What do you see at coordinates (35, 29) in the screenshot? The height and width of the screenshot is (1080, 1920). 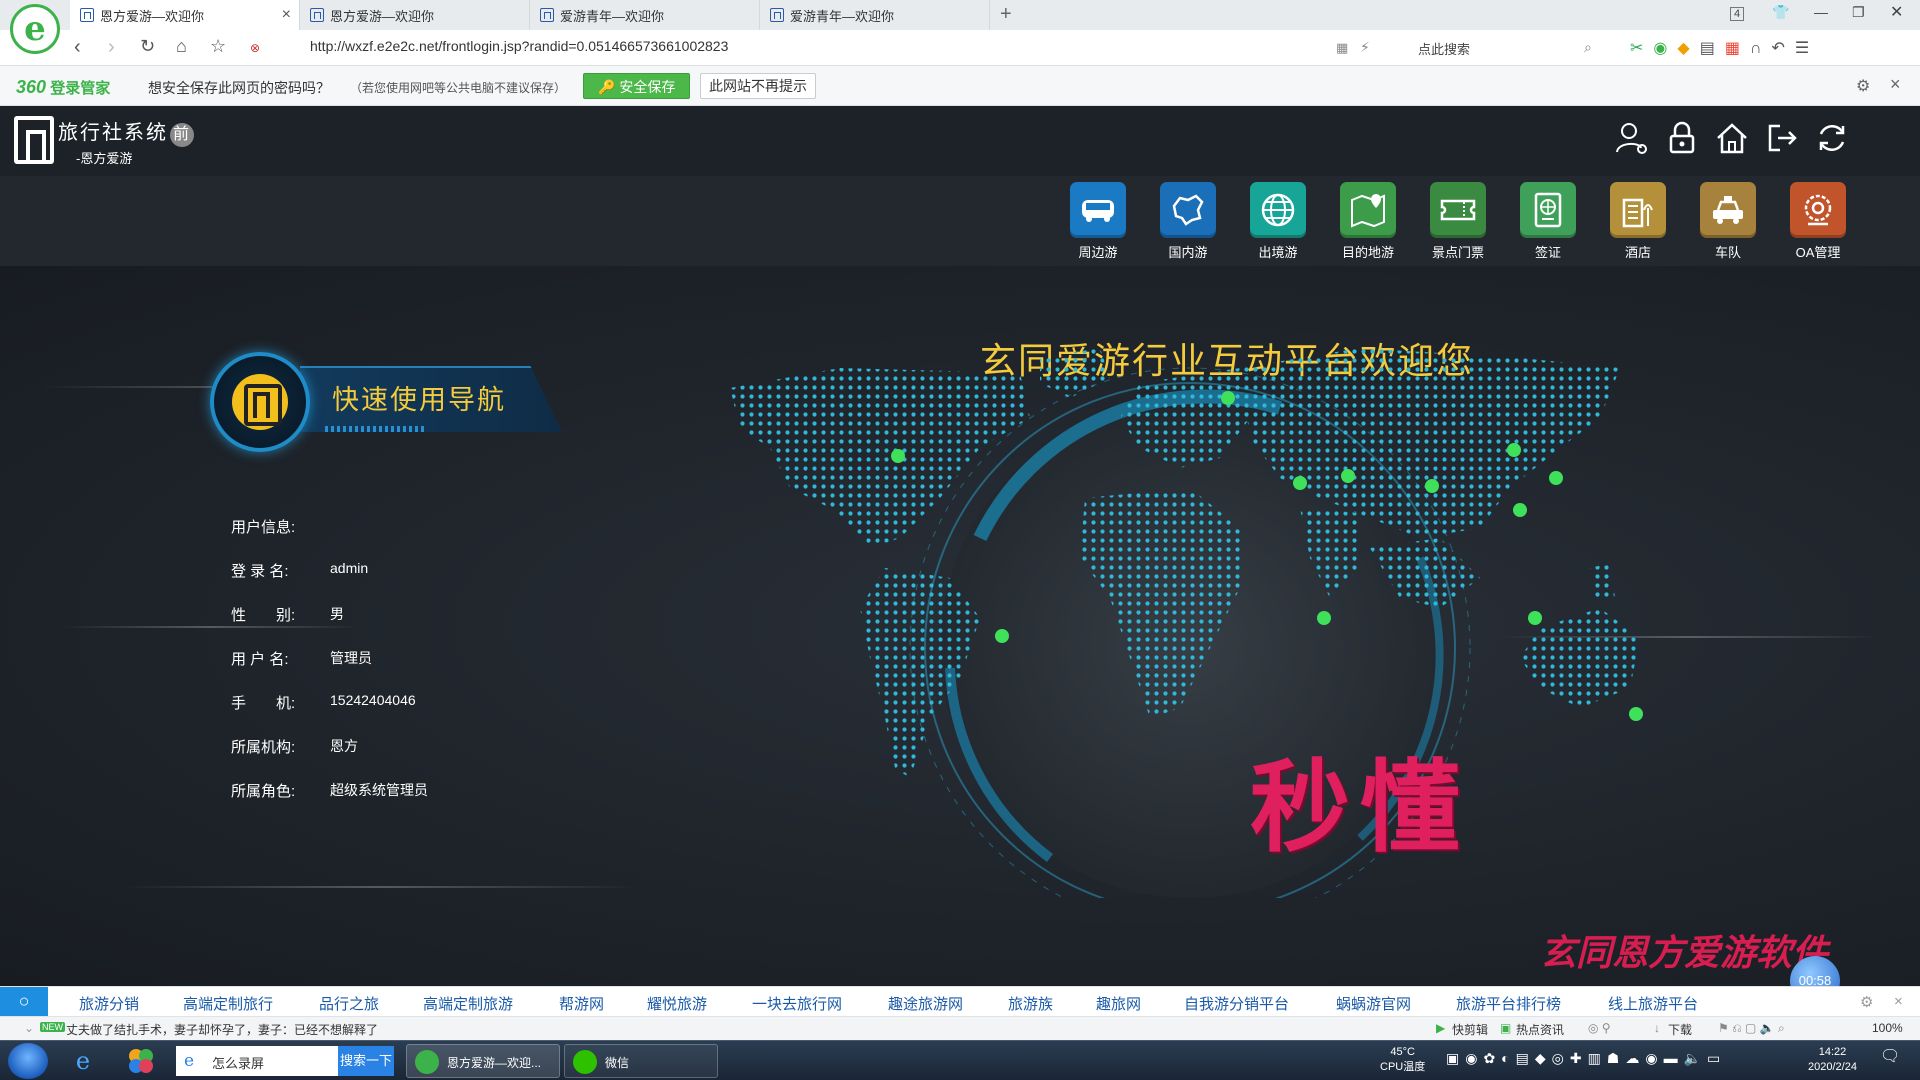 I see `browser-logo-icon: e` at bounding box center [35, 29].